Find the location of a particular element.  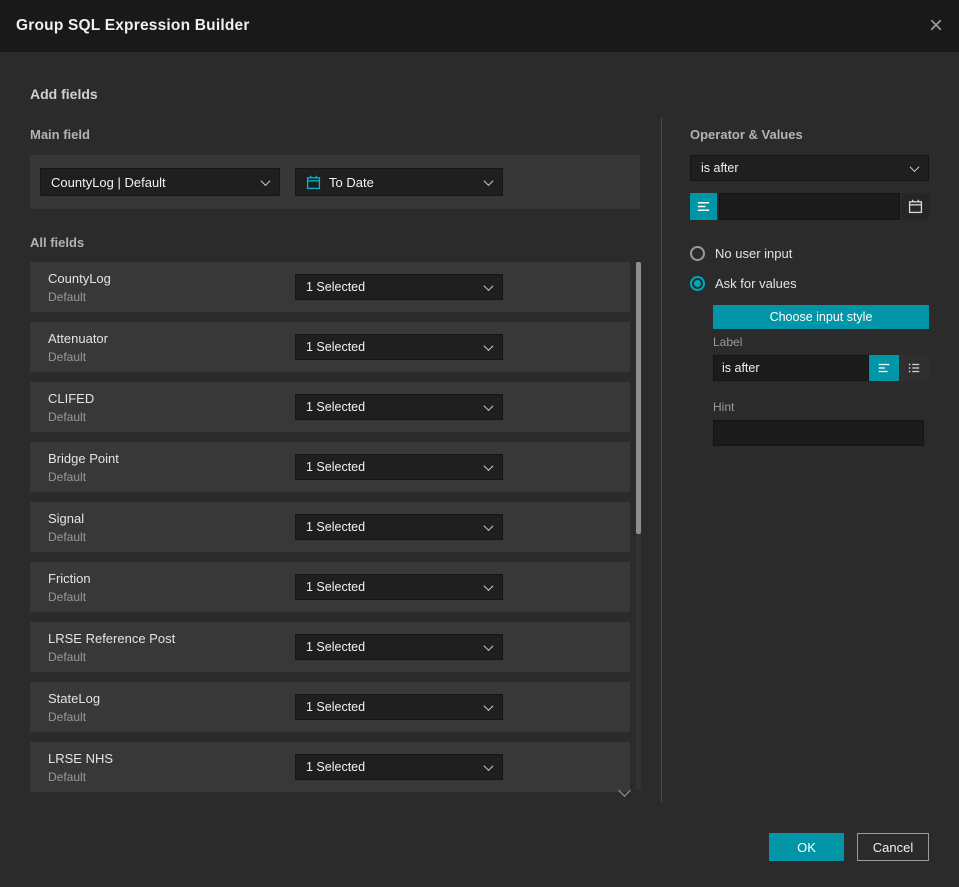

main-field-select: CountyLog | Default is located at coordinates (160, 182).